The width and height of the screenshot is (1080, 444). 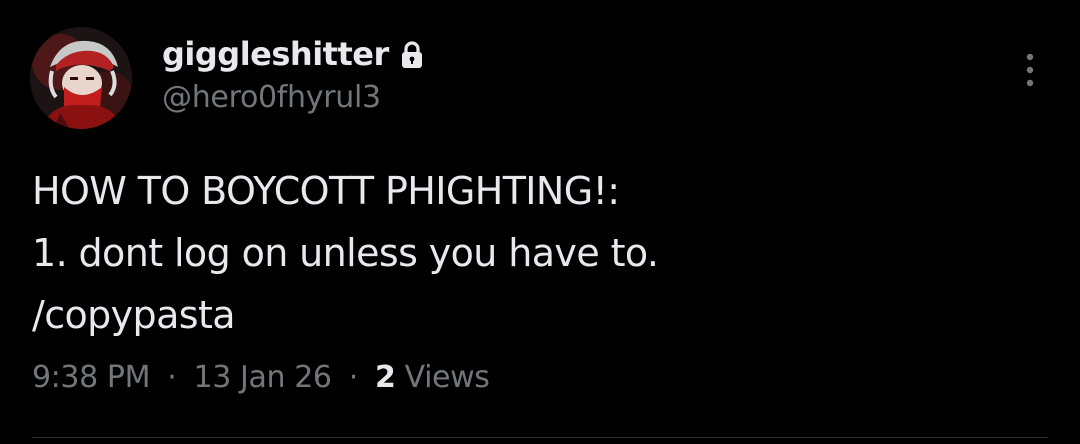 I want to click on tweet-text-line: 1. dont log on unless you have to., so click(x=345, y=253).